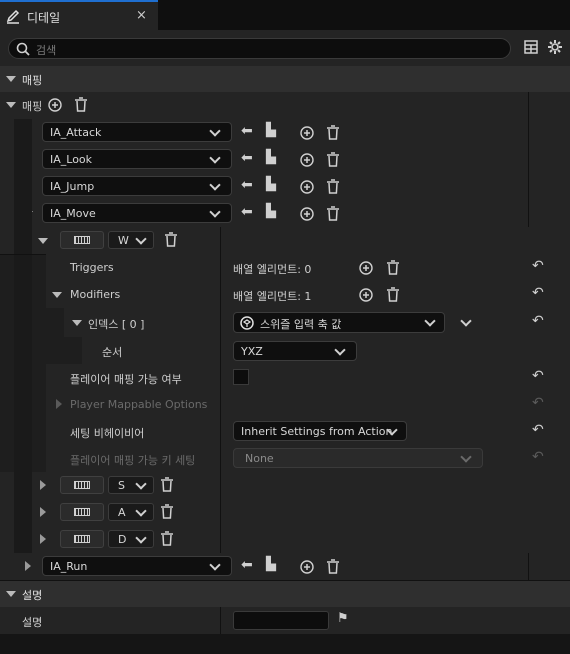 Image resolution: width=570 pixels, height=654 pixels. Describe the element at coordinates (112, 352) in the screenshot. I see `order-label: 순서` at that location.